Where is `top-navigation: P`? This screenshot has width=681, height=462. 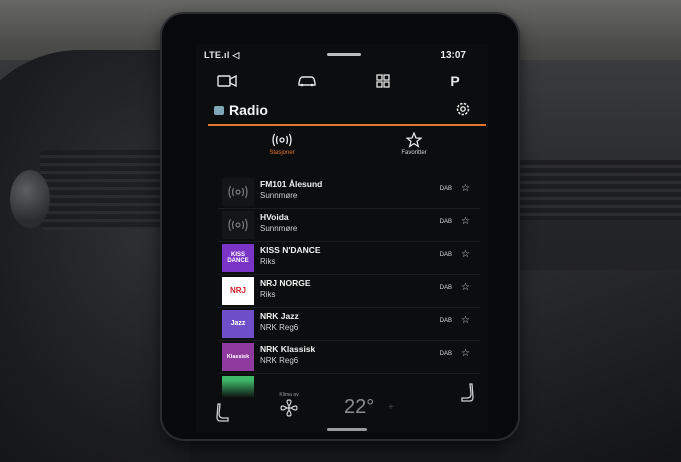
top-navigation: P is located at coordinates (342, 81).